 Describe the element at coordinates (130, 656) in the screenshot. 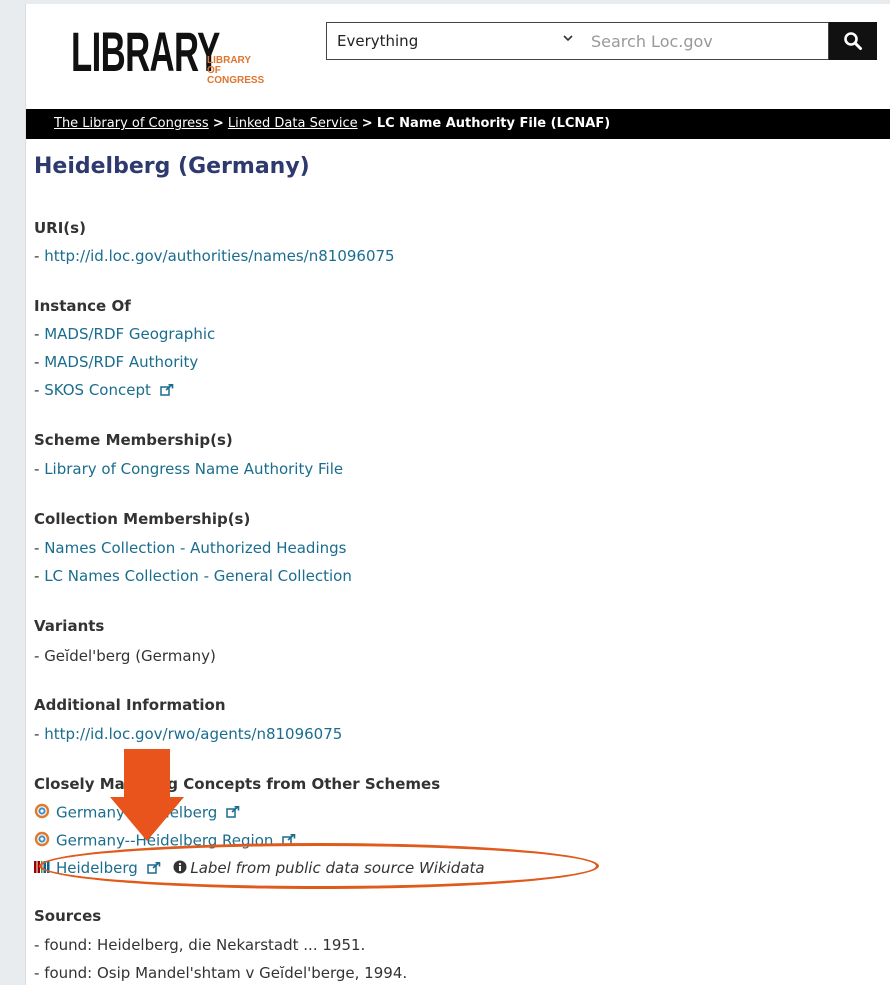

I see `variant-text: Geĭdel'berg (Germany)` at that location.